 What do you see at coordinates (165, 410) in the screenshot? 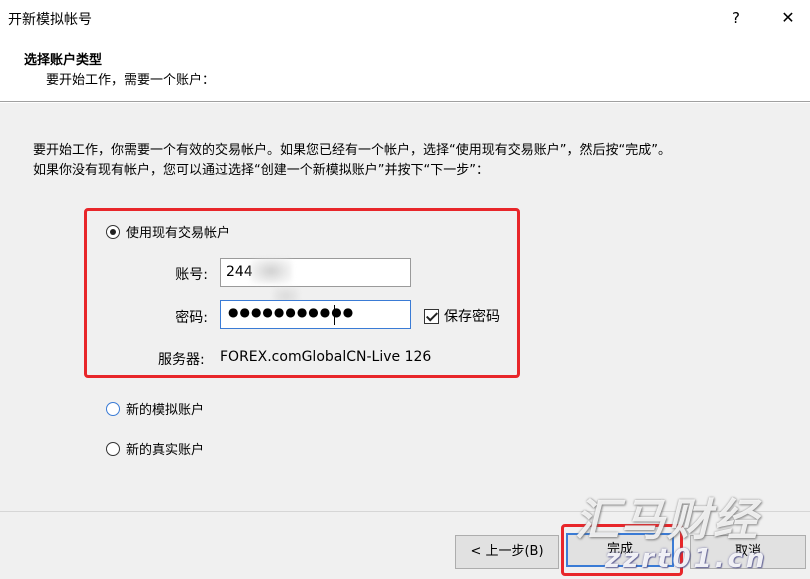
I see `radio-demo-label: 新的模拟账户` at bounding box center [165, 410].